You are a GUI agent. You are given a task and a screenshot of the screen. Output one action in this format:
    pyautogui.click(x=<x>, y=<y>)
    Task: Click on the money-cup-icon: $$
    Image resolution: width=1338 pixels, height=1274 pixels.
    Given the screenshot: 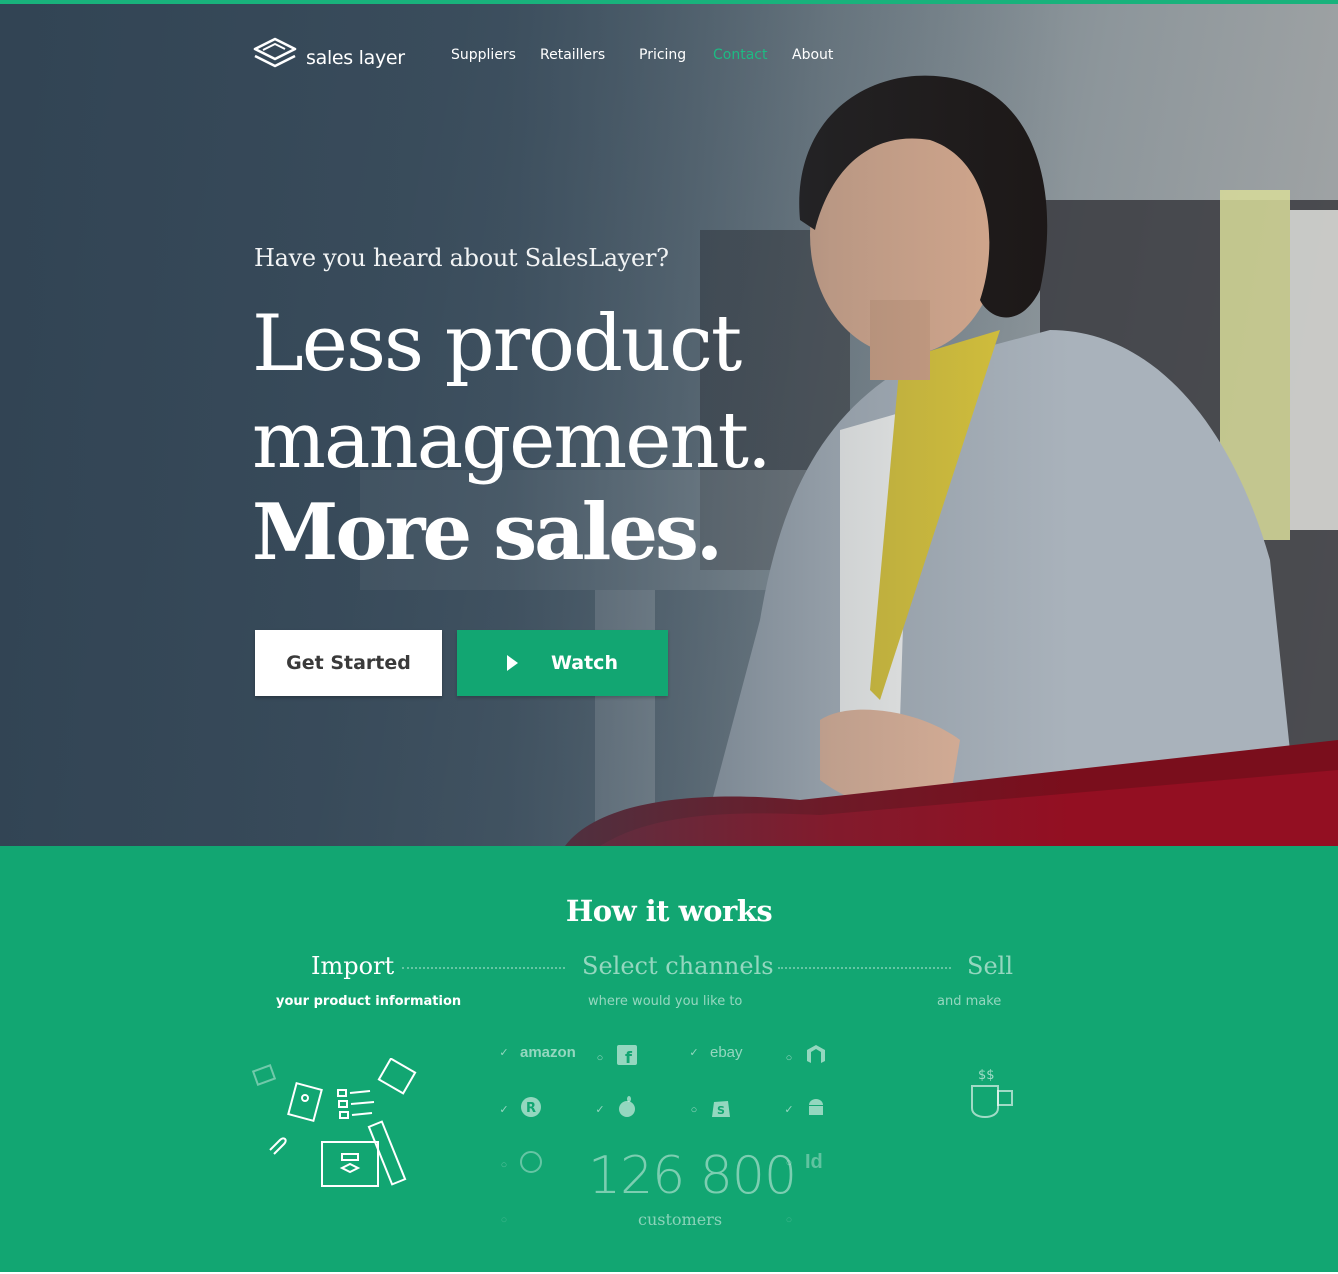 What is the action you would take?
    pyautogui.click(x=994, y=1094)
    